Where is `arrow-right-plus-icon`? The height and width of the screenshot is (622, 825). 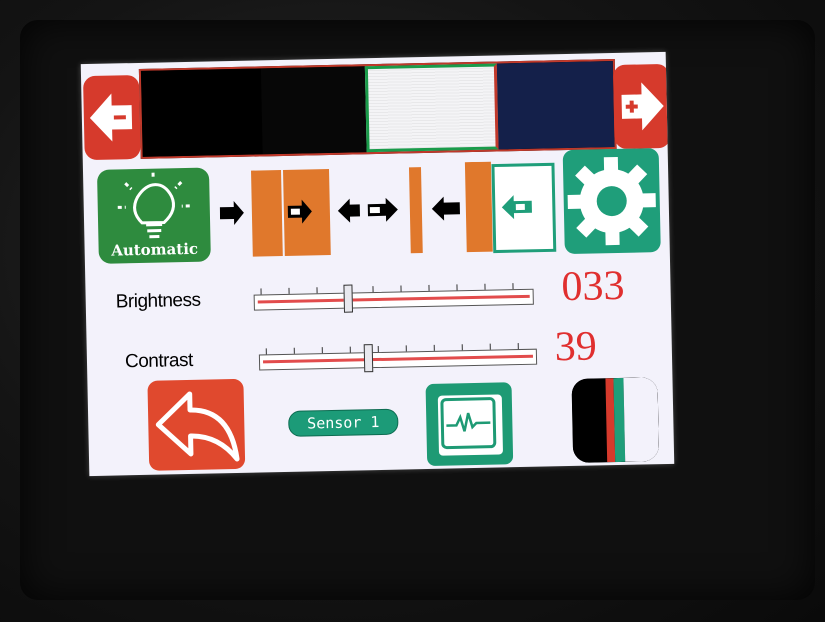 arrow-right-plus-icon is located at coordinates (642, 106).